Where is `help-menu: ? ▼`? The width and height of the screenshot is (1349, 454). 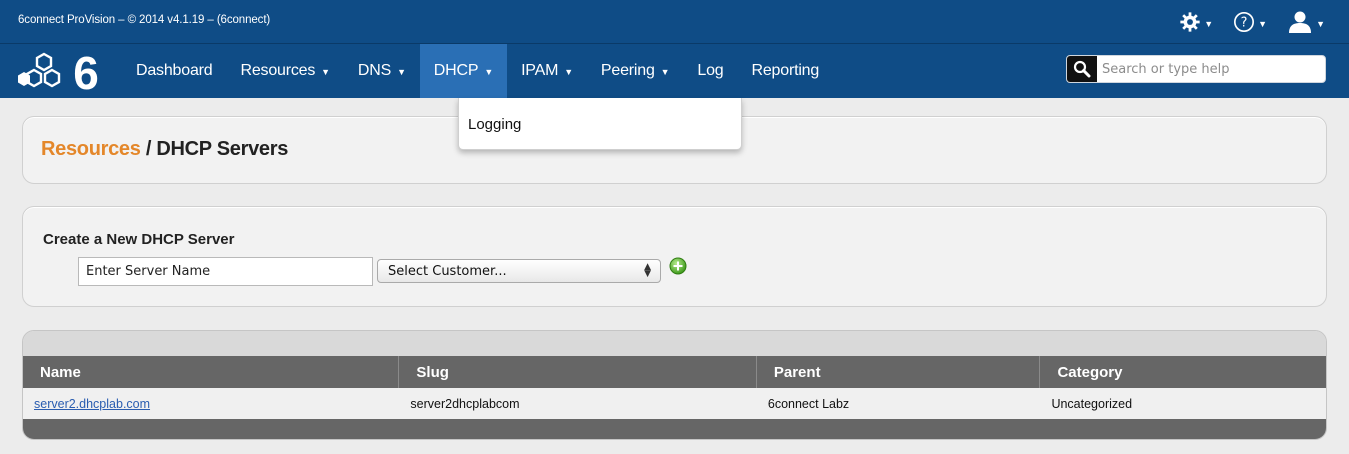
help-menu: ? ▼ is located at coordinates (1250, 22).